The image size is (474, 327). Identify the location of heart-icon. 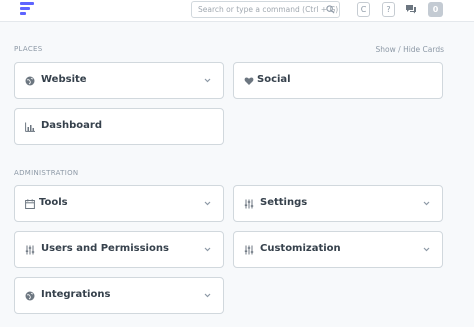
(249, 81).